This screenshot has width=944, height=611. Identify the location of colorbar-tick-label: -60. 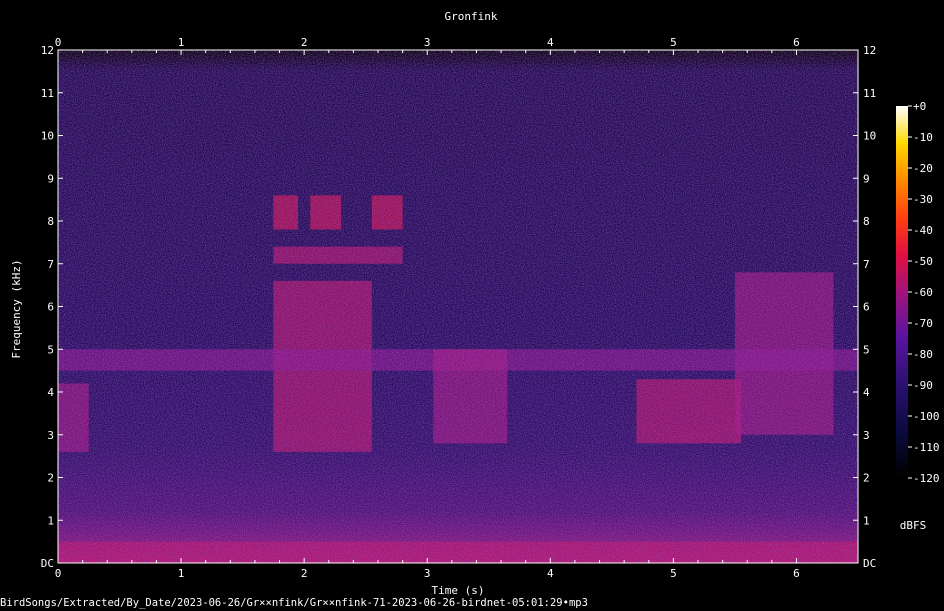
(923, 292).